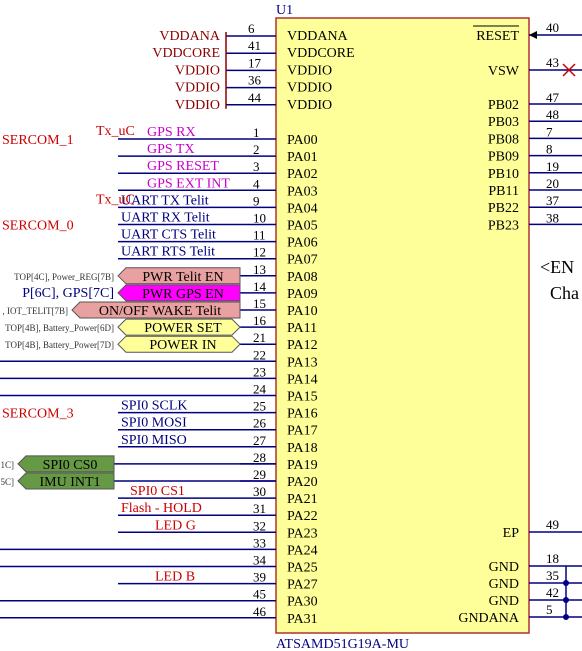  What do you see at coordinates (259, 235) in the screenshot?
I see `pin-number: 11` at bounding box center [259, 235].